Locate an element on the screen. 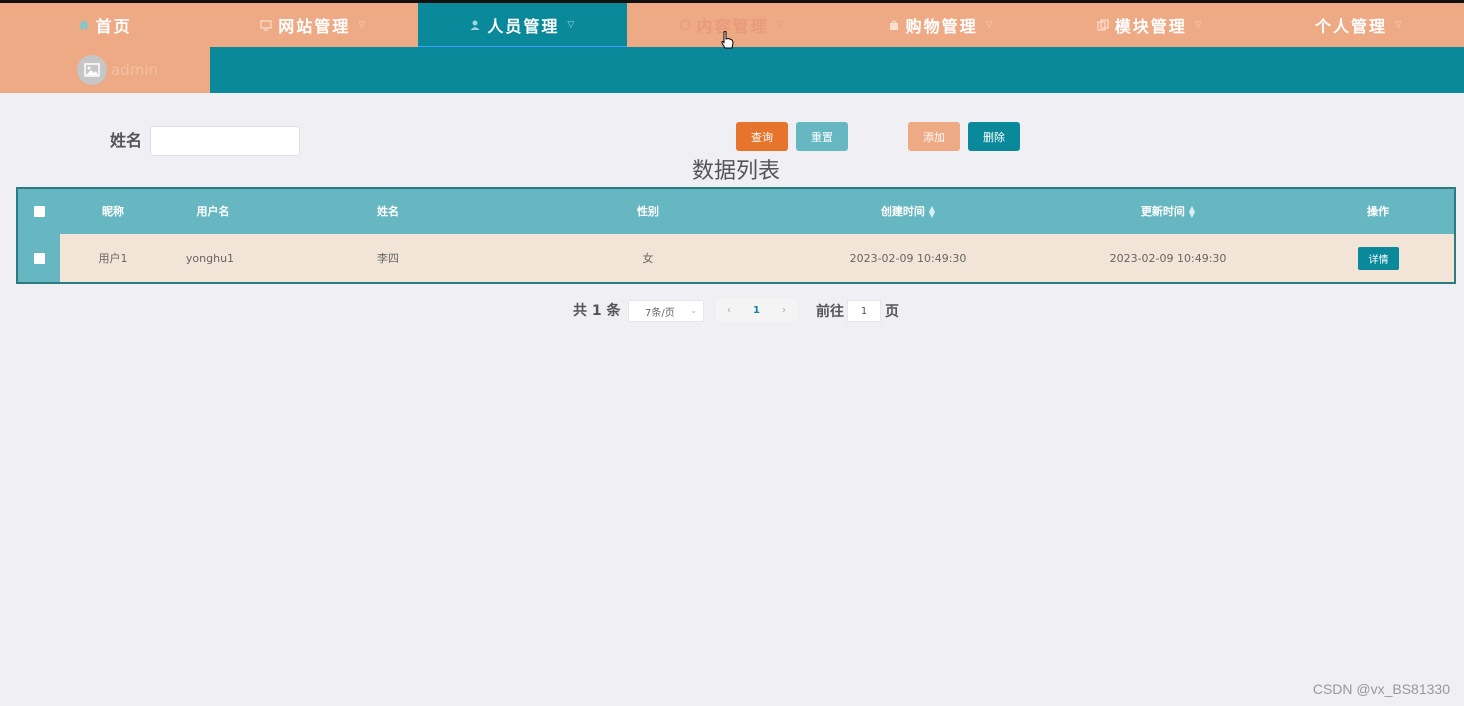 Image resolution: width=1464 pixels, height=706 pixels. image-icon is located at coordinates (92, 70).